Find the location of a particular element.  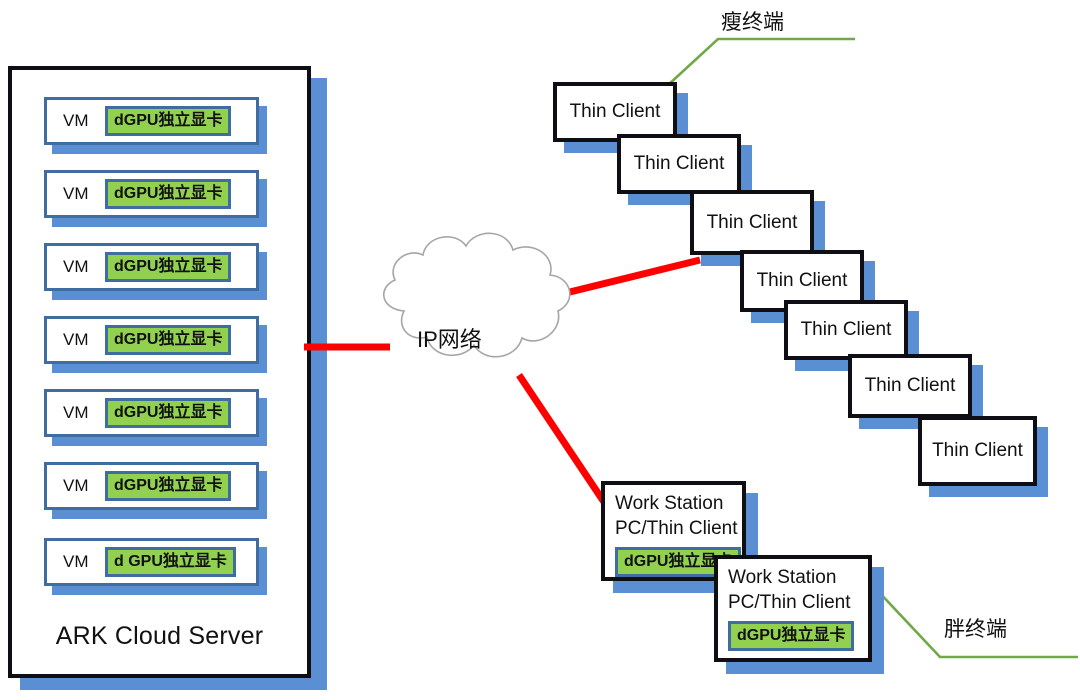

work-station-frame: Work Station PC/Thin Client dGPU独立显卡 is located at coordinates (793, 608).